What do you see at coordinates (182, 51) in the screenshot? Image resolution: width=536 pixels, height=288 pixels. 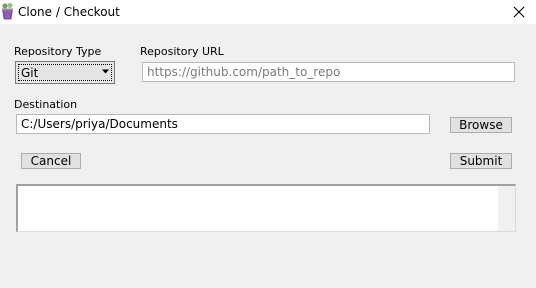 I see `repository-url-label: Repository URL` at bounding box center [182, 51].